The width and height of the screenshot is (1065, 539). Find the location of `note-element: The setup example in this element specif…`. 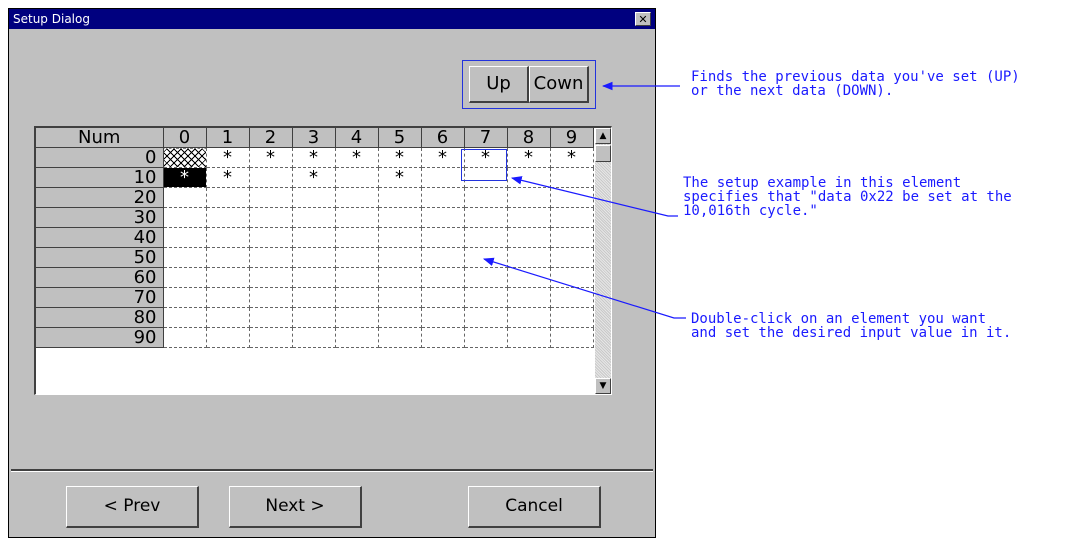

note-element: The setup example in this element specif… is located at coordinates (847, 197).